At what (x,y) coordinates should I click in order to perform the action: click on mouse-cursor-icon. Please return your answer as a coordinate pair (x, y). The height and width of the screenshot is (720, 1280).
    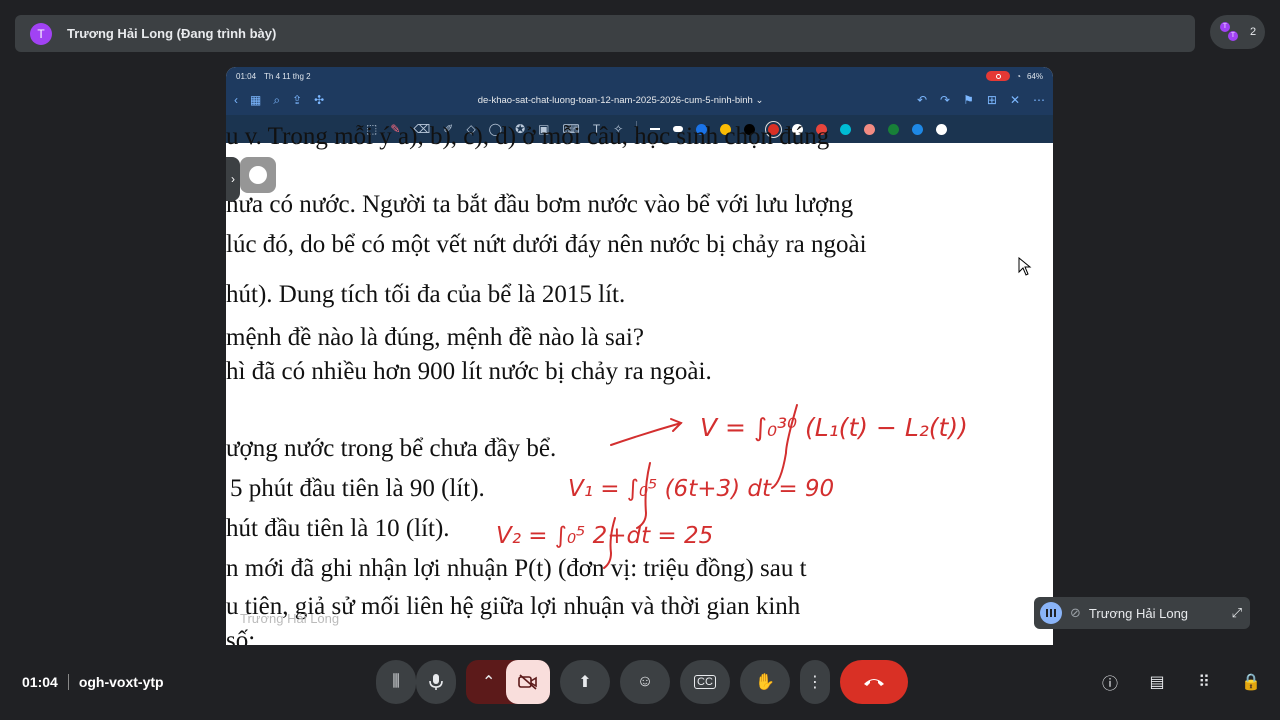
    Looking at the image, I should click on (1025, 266).